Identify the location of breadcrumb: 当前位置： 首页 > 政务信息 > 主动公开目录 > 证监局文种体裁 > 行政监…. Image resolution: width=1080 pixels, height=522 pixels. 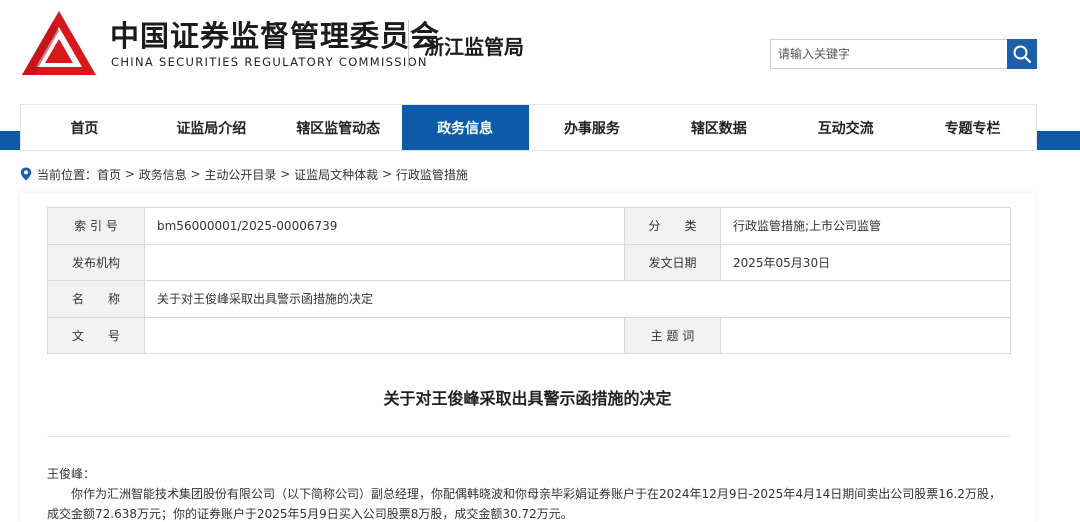
(244, 174).